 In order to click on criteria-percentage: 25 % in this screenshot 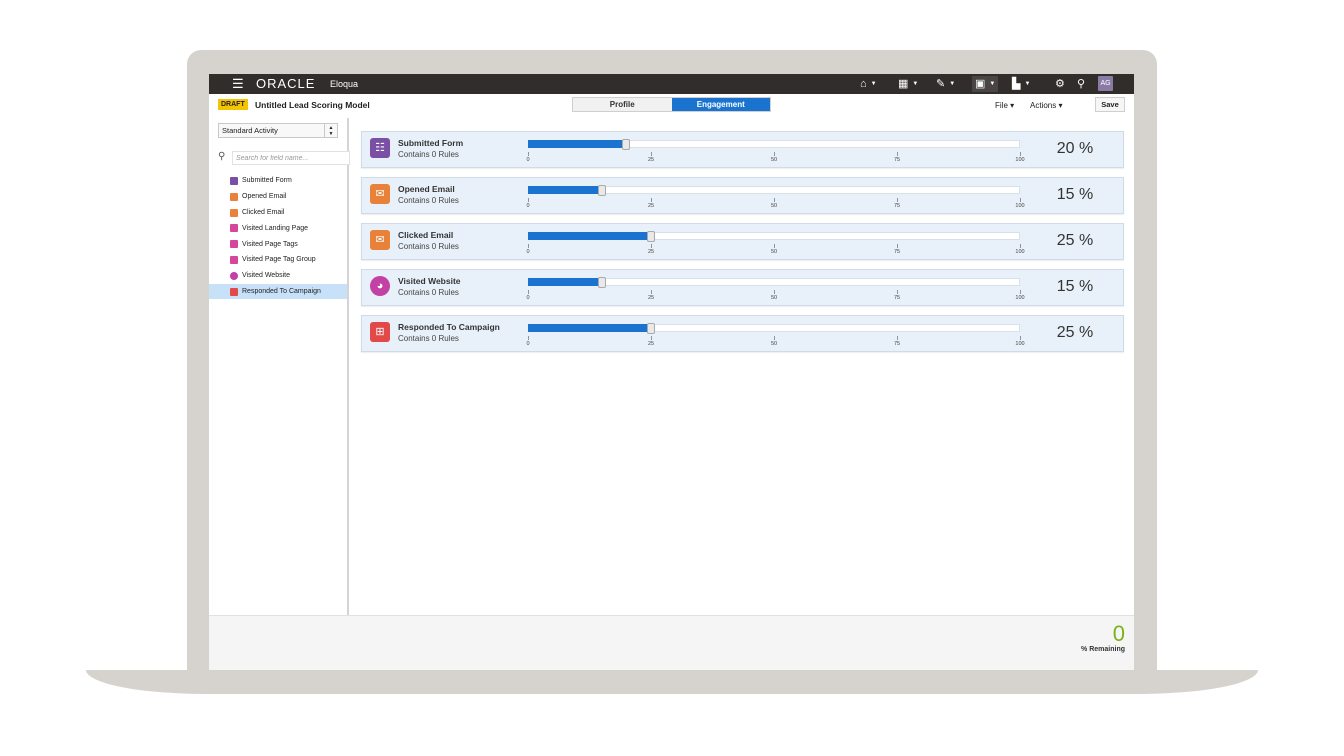, I will do `click(1075, 332)`.